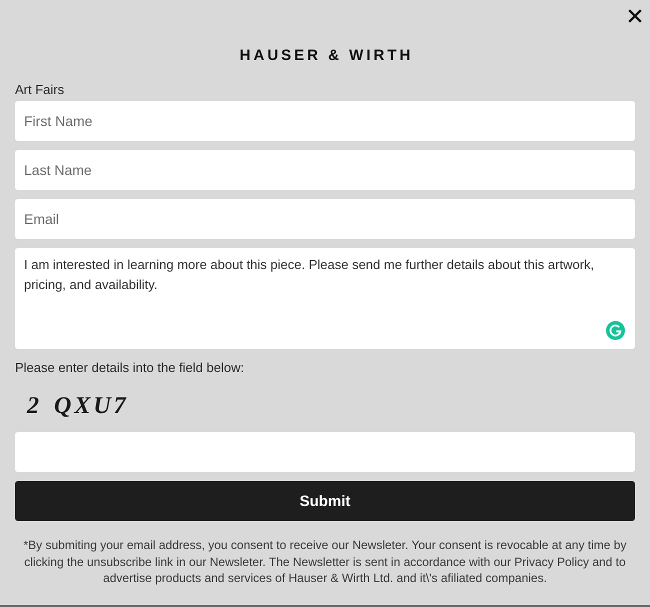 This screenshot has height=607, width=650. I want to click on captcha-code: 2 QXU7, so click(78, 406).